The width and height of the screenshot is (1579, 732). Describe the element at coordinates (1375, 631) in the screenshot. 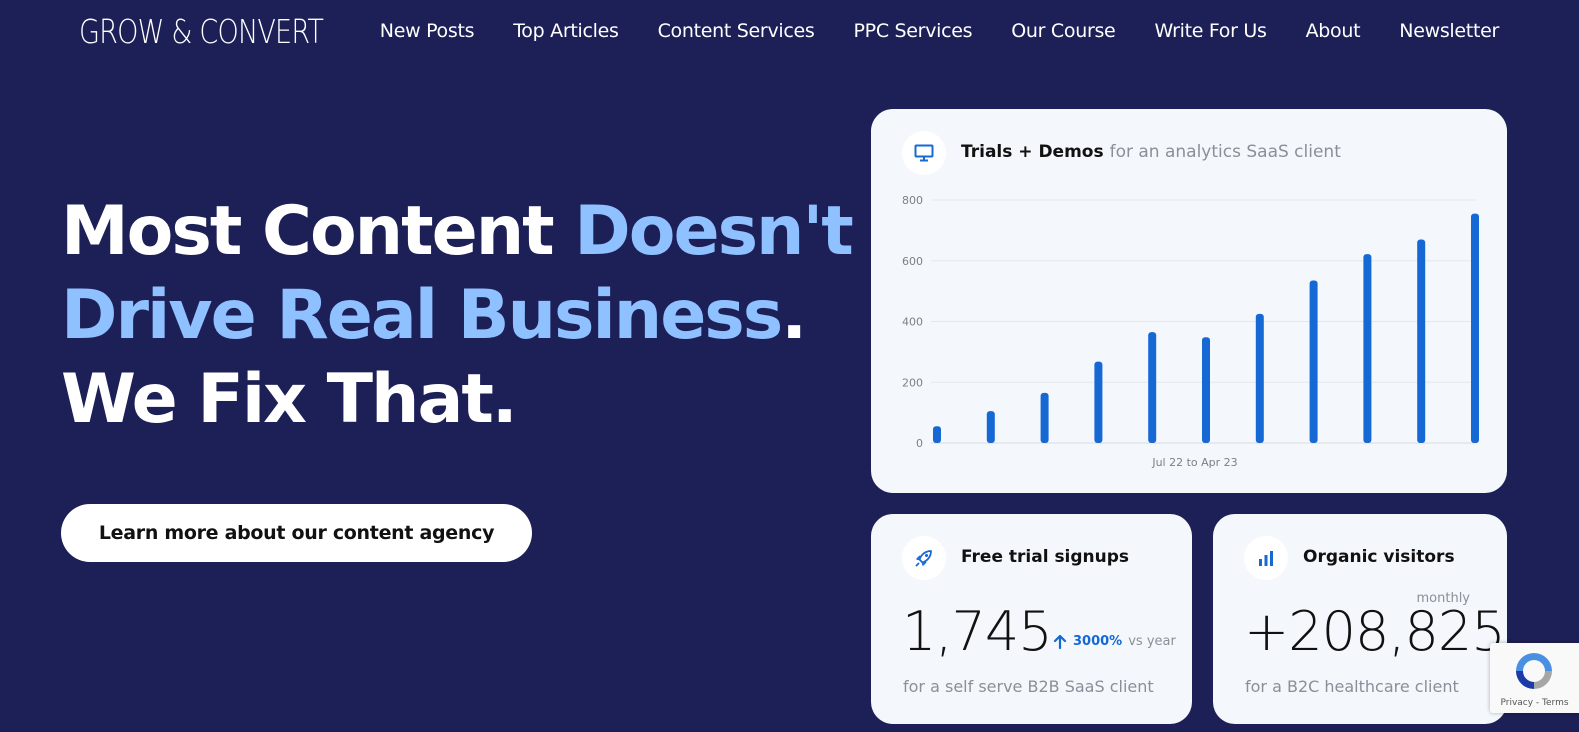

I see `organic-visitors-value: +208,825` at that location.